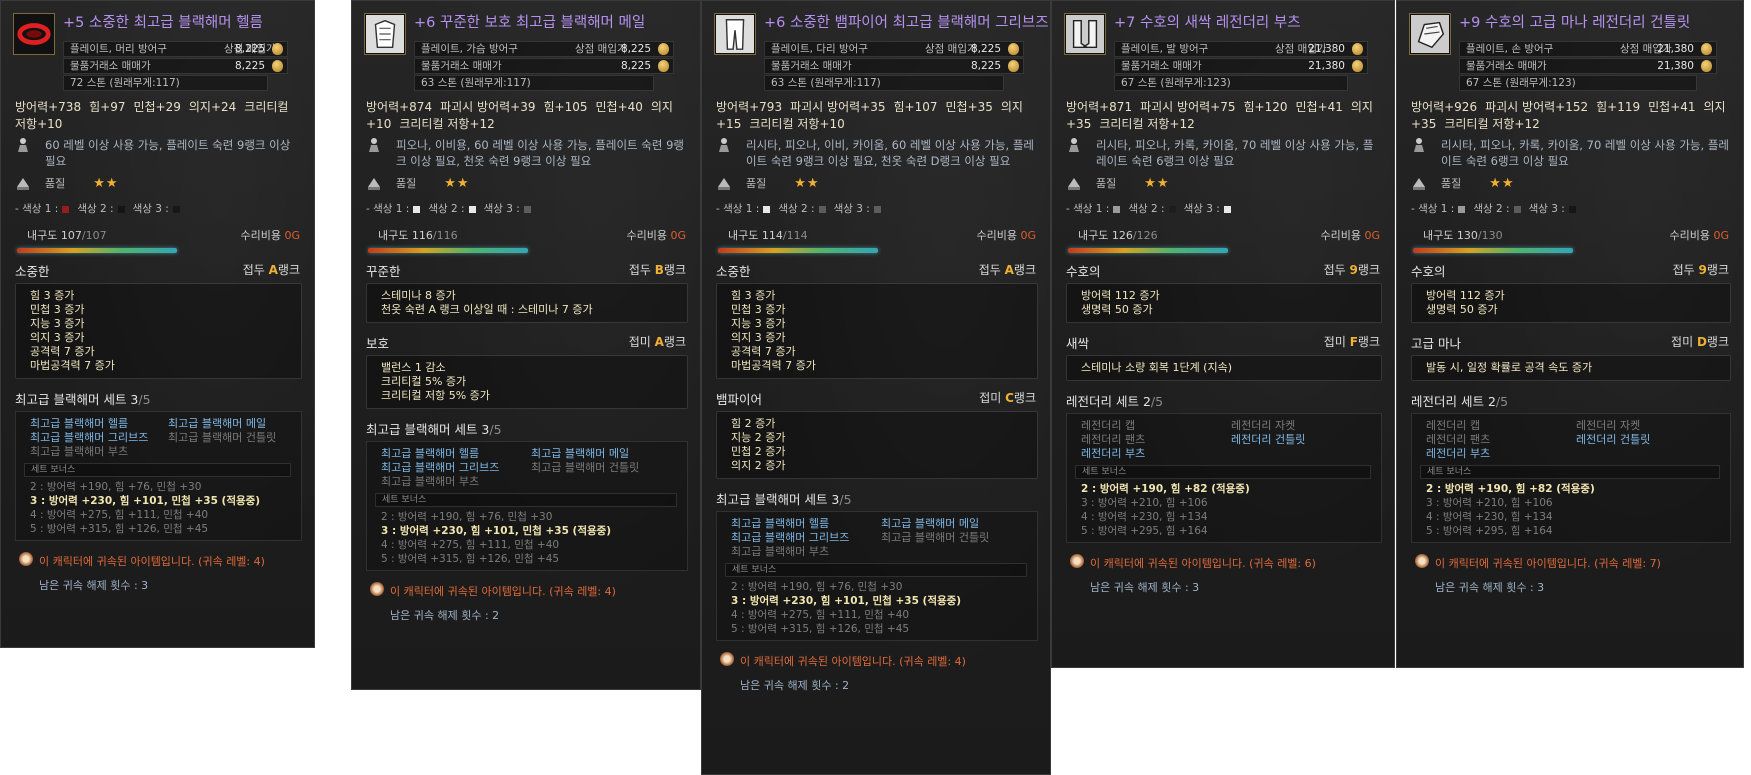 Image resolution: width=1751 pixels, height=775 pixels. Describe the element at coordinates (1588, 66) in the screenshot. I see `trade-price-row: 물품거래소 매매가 21,380` at that location.